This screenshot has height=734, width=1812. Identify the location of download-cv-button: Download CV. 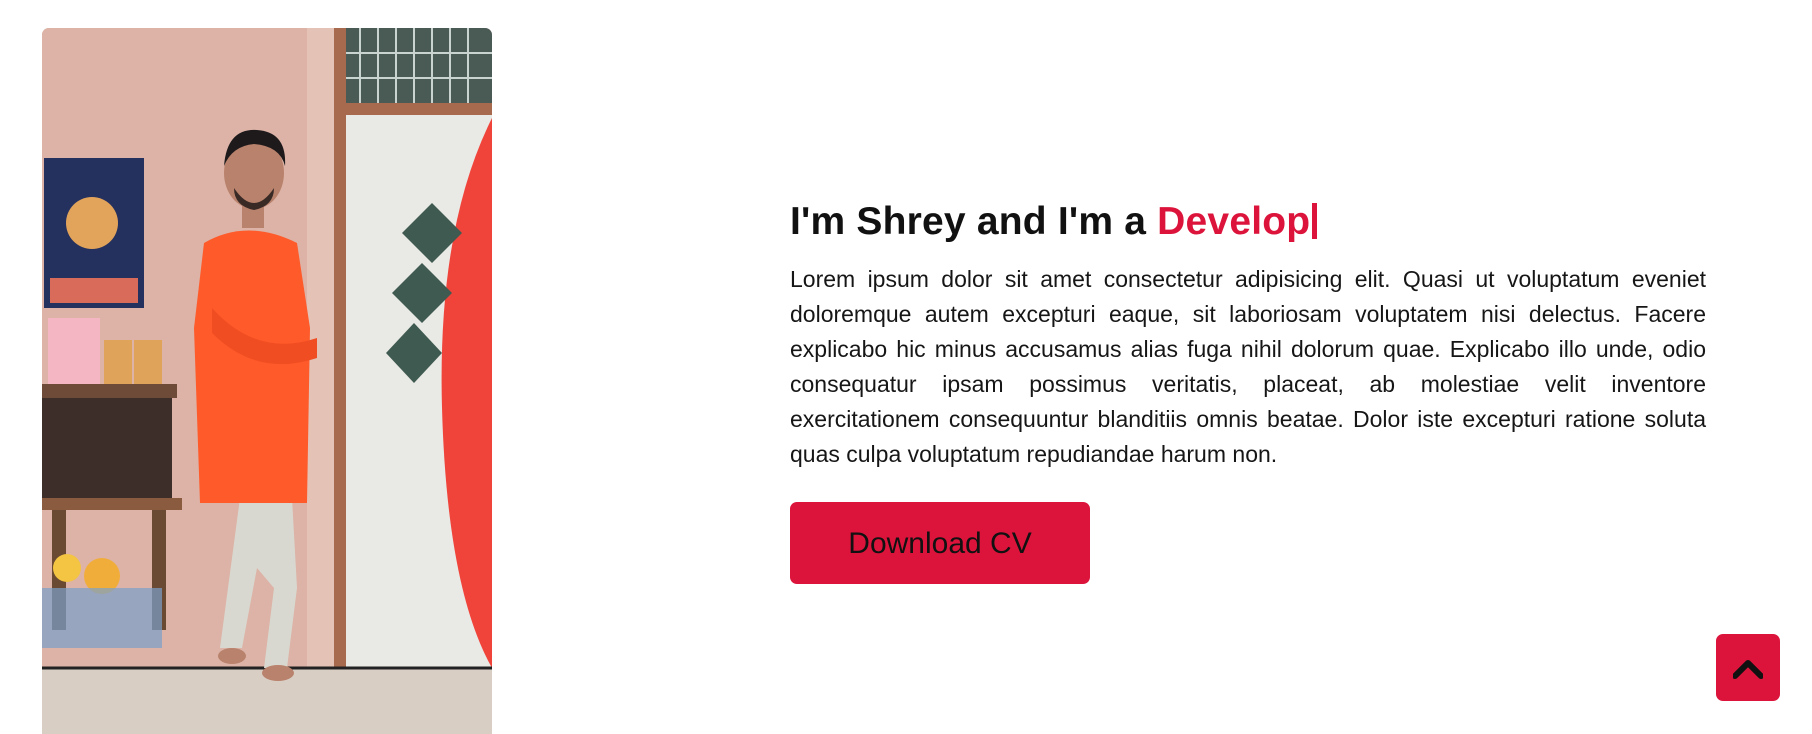
(940, 543).